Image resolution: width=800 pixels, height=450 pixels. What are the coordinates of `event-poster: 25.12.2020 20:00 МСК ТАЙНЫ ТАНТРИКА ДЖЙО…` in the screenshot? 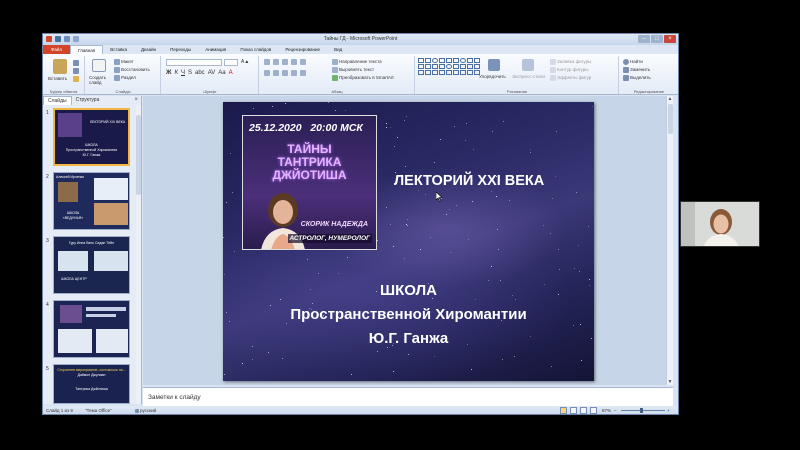 It's located at (309, 182).